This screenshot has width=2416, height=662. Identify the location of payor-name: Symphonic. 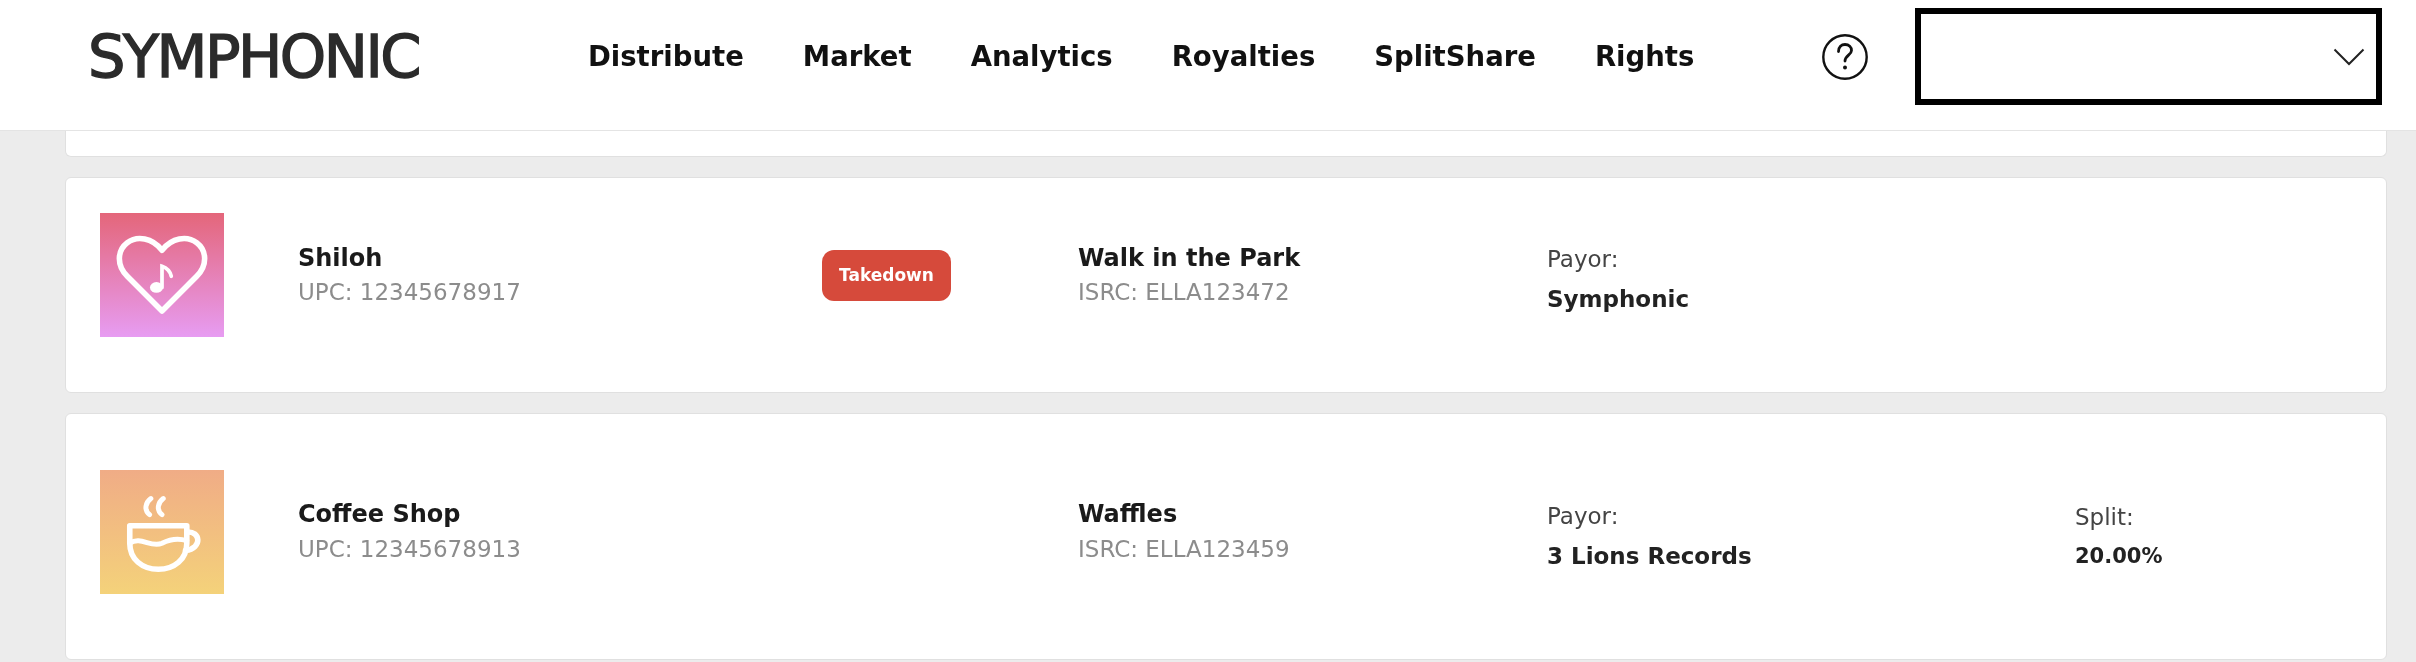
(1618, 299).